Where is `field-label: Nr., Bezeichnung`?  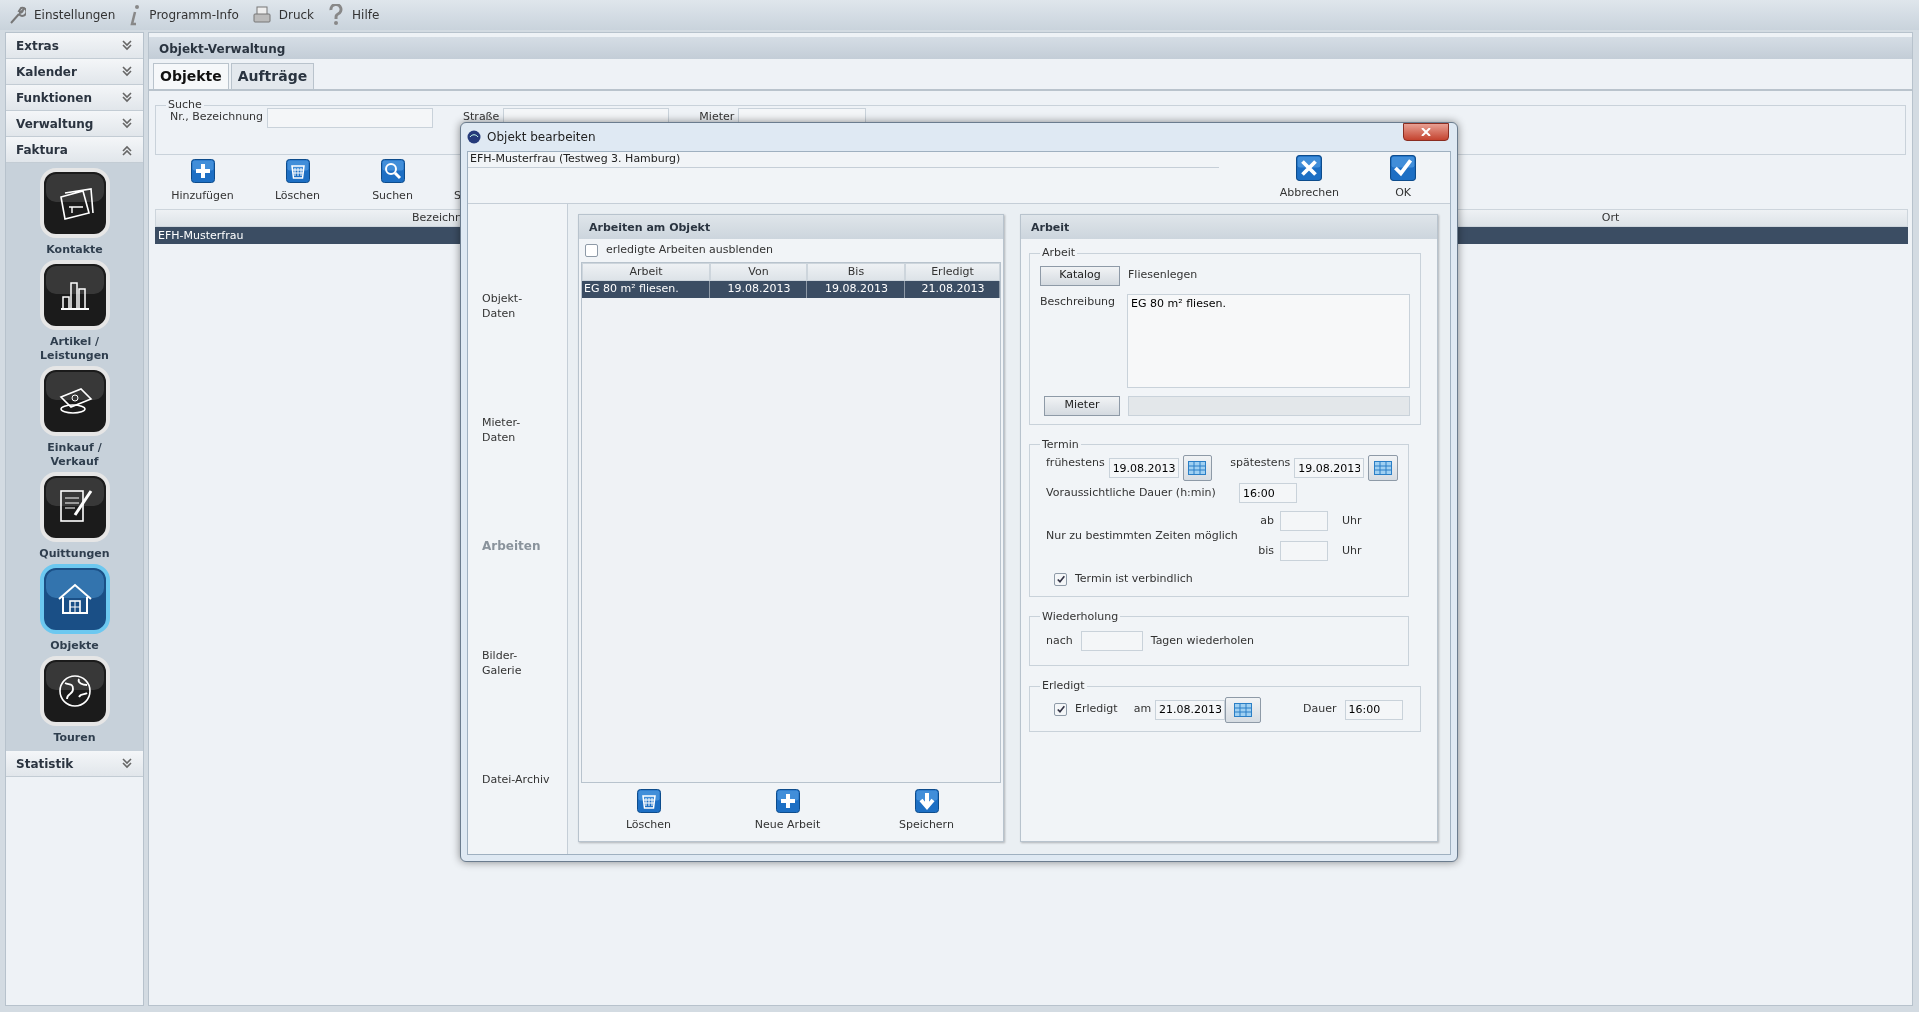 field-label: Nr., Bezeichnung is located at coordinates (217, 117).